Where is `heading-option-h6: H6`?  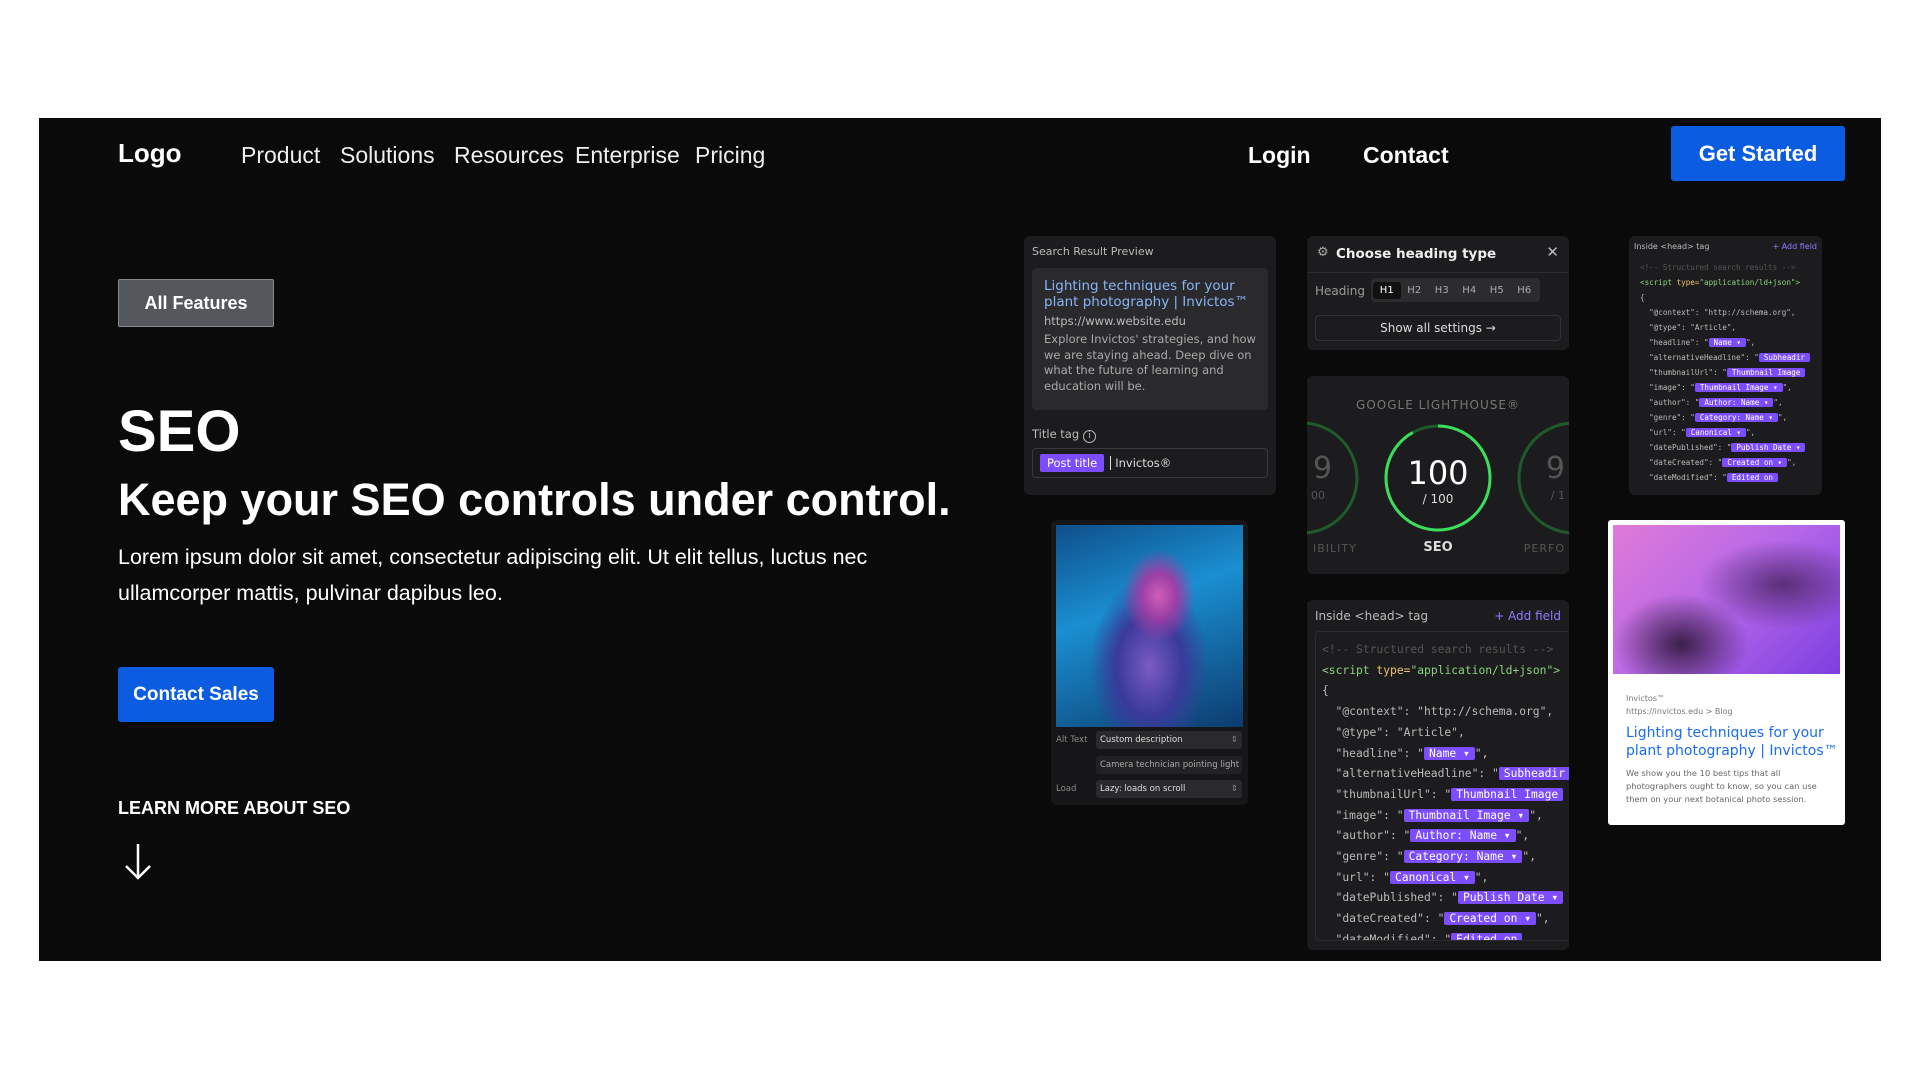 heading-option-h6: H6 is located at coordinates (1525, 290).